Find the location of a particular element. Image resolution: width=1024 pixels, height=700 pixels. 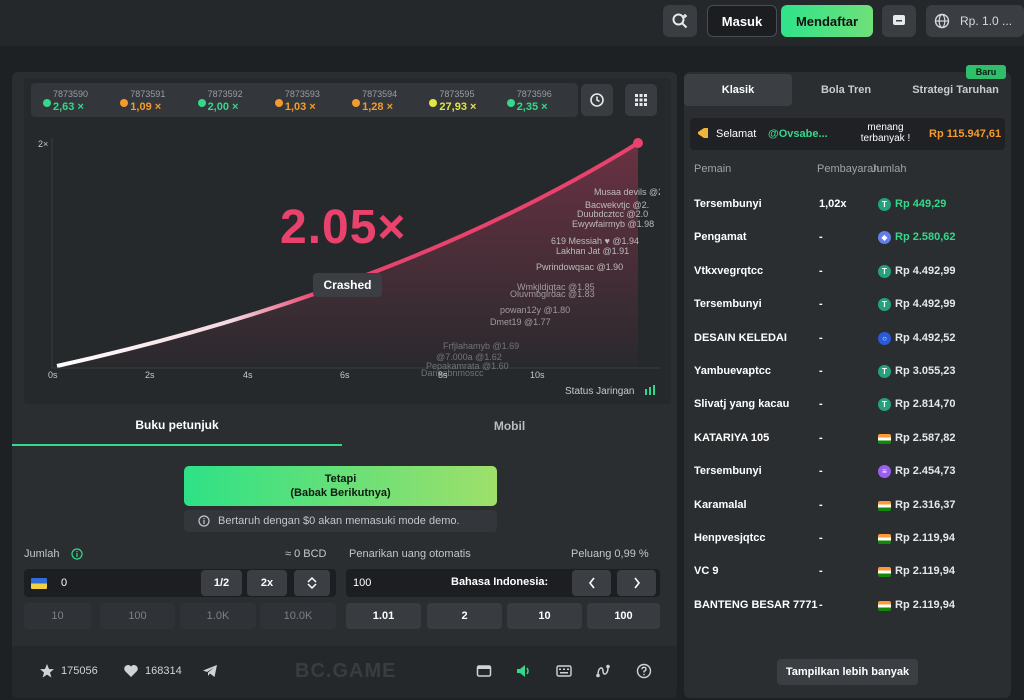

double-amount-button: 2x is located at coordinates (267, 583).